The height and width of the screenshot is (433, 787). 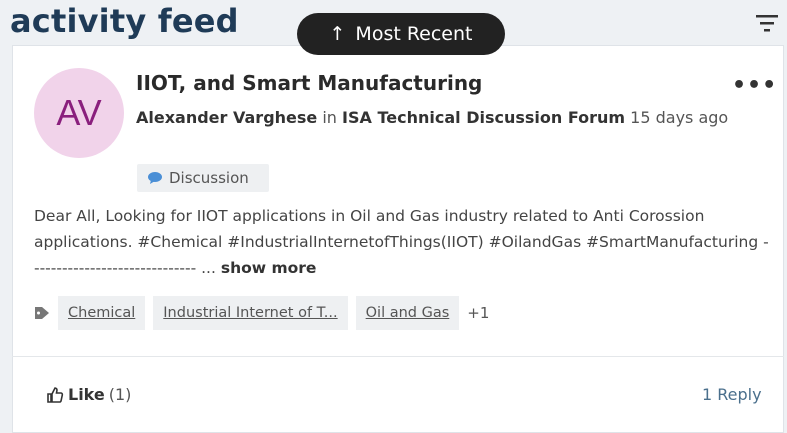 I want to click on tag-oil-and-gas: Oil and Gas, so click(x=407, y=313).